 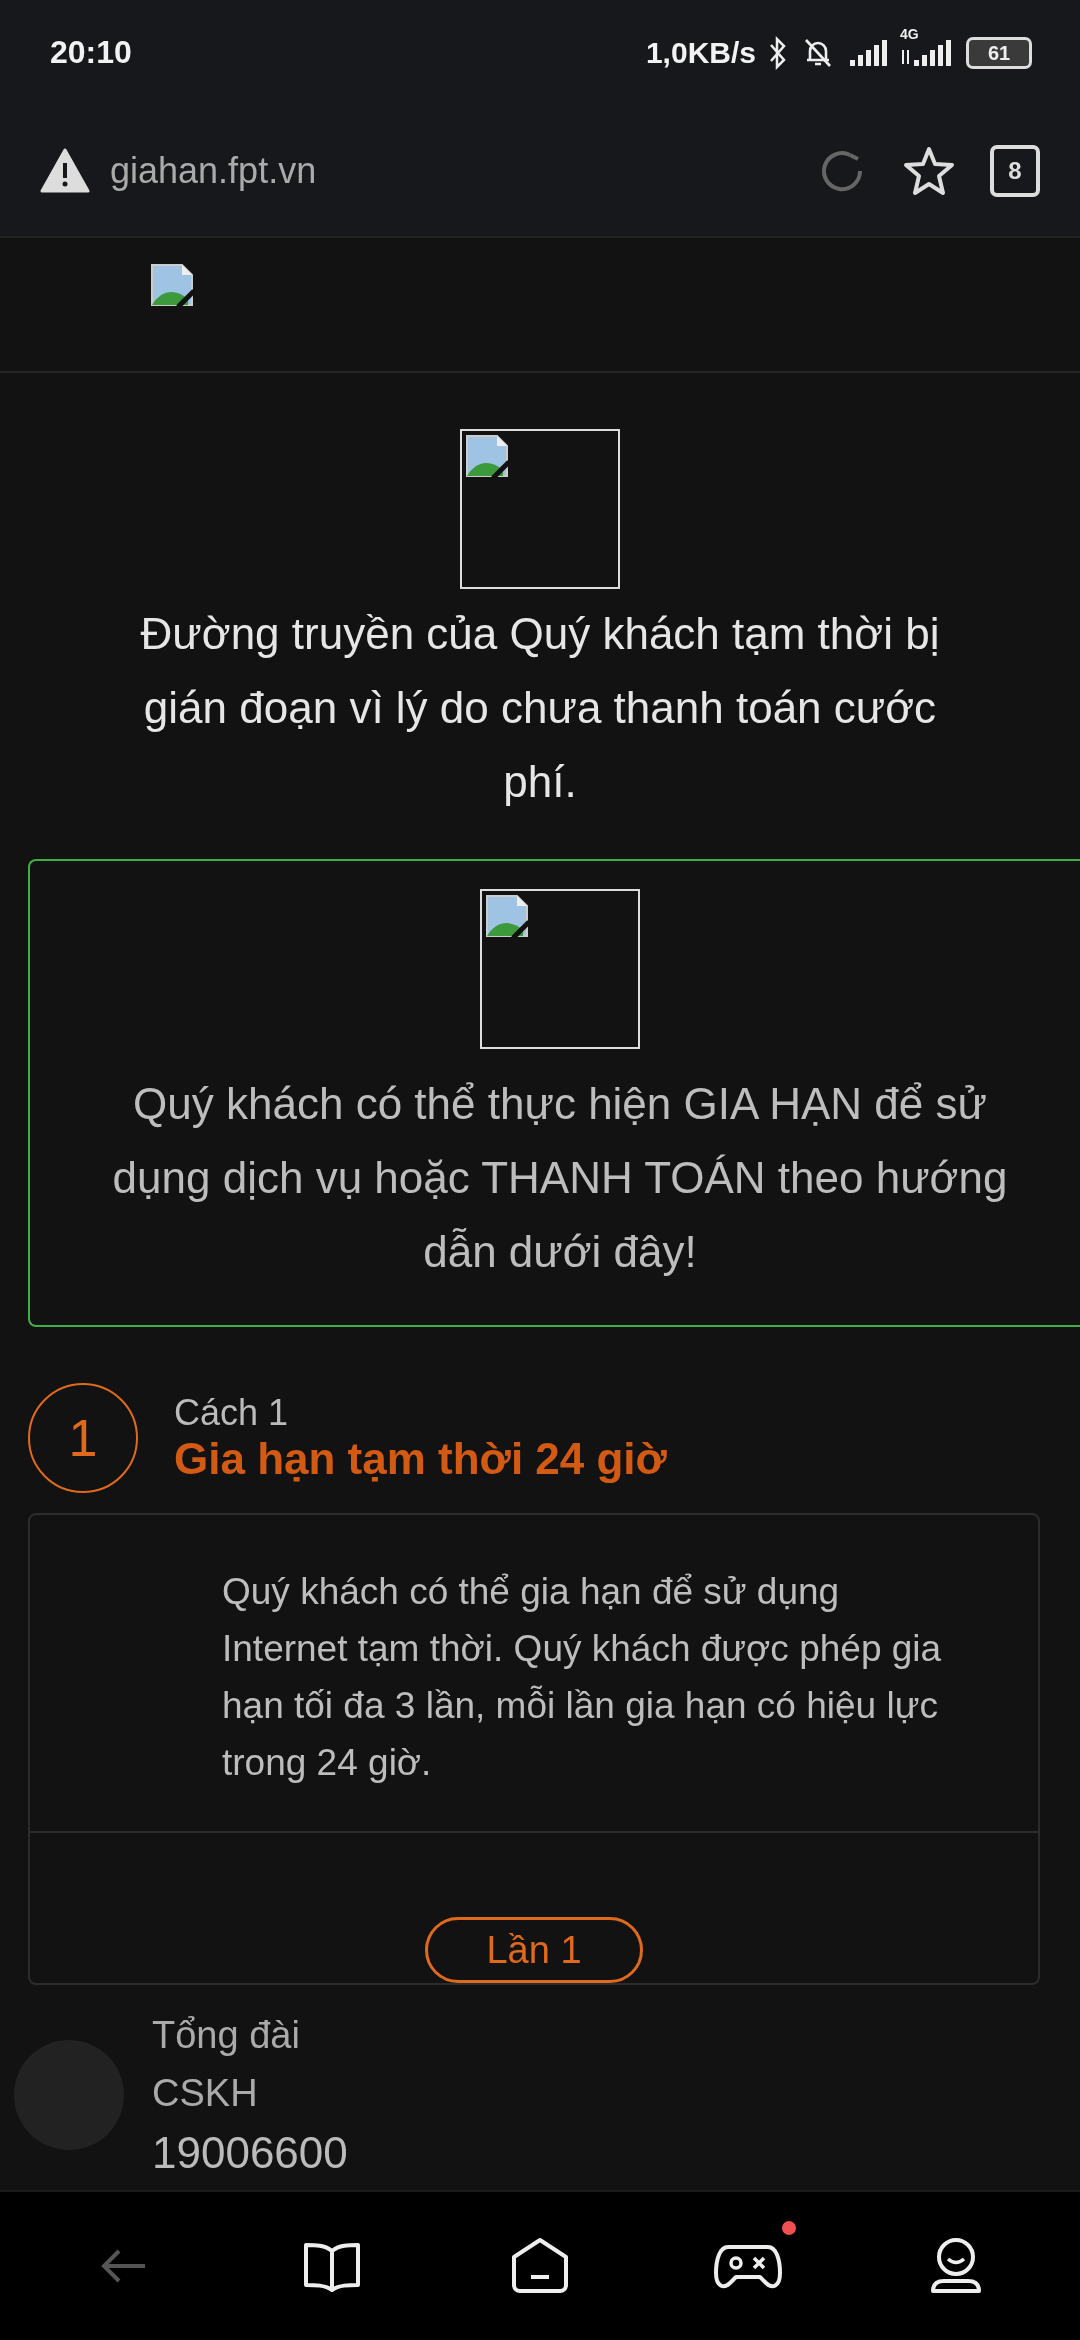 What do you see at coordinates (232, 1413) in the screenshot?
I see `step-label: Cách 1` at bounding box center [232, 1413].